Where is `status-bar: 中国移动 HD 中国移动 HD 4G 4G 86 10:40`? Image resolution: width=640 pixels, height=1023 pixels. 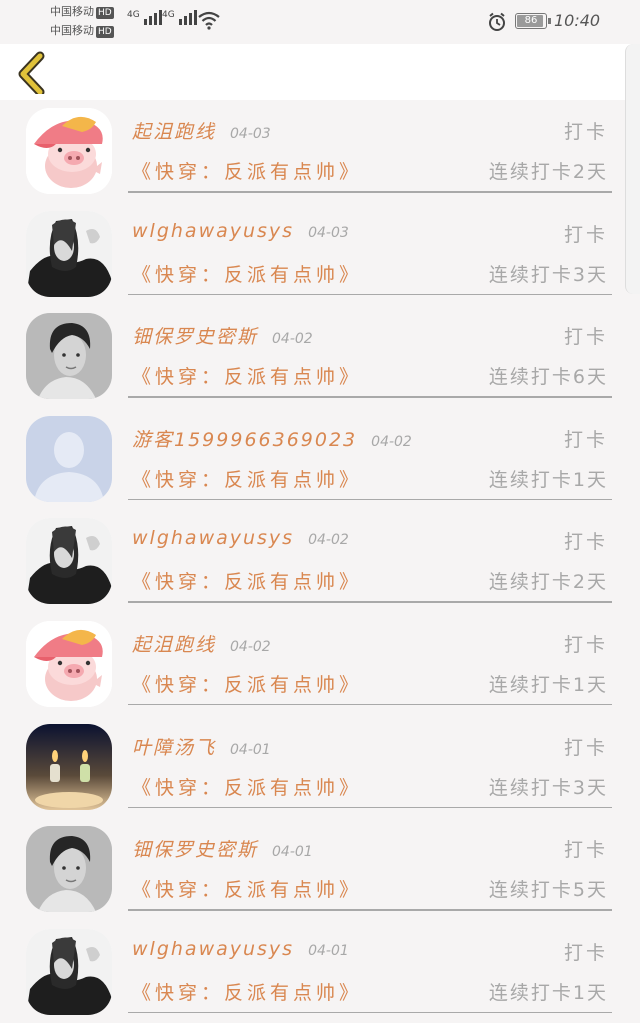 status-bar: 中国移动 HD 中国移动 HD 4G 4G 86 10:40 is located at coordinates (320, 22).